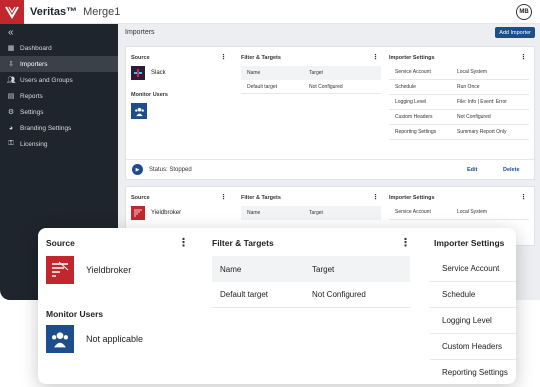  What do you see at coordinates (59, 144) in the screenshot?
I see `sidebar-item-licensing: ⚿ Licensing` at bounding box center [59, 144].